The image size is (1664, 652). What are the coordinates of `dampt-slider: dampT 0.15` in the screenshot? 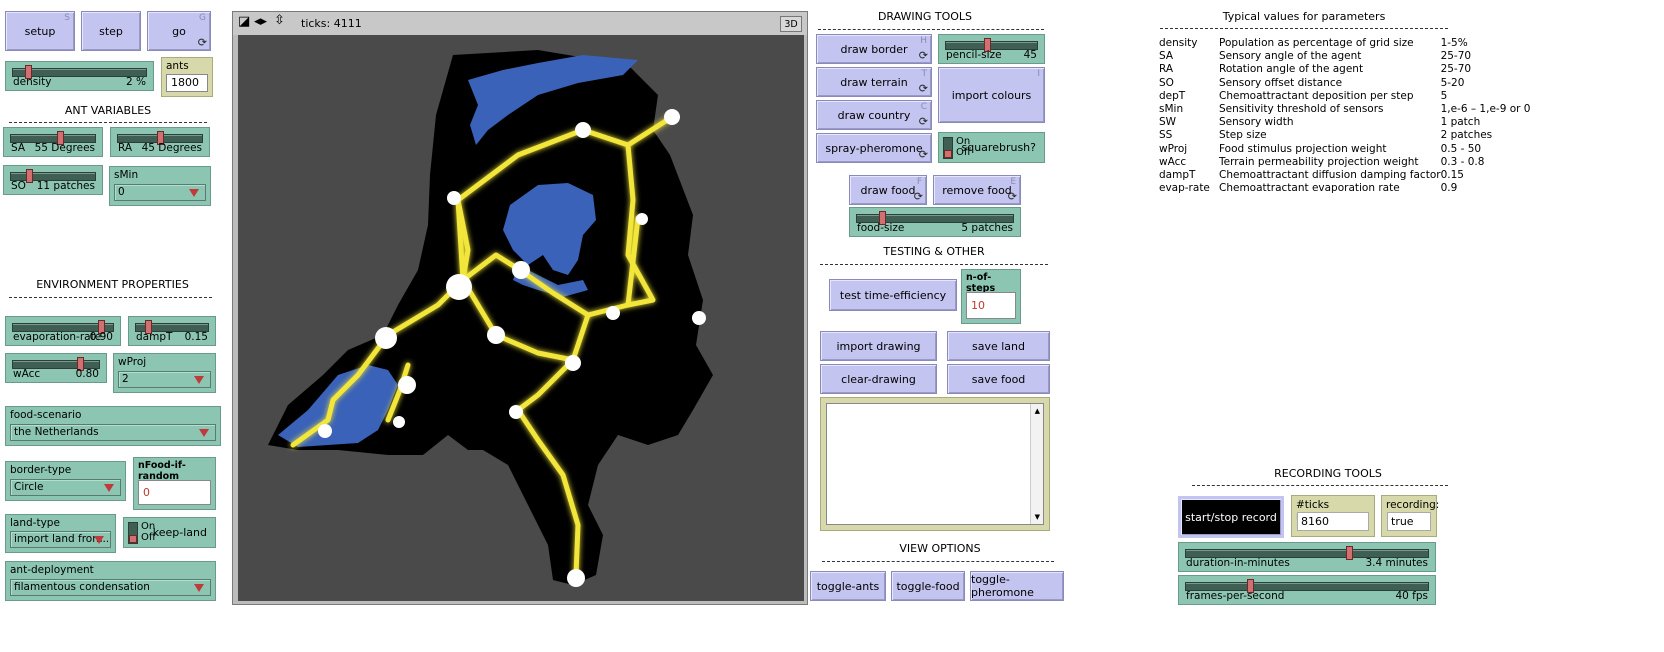 It's located at (172, 331).